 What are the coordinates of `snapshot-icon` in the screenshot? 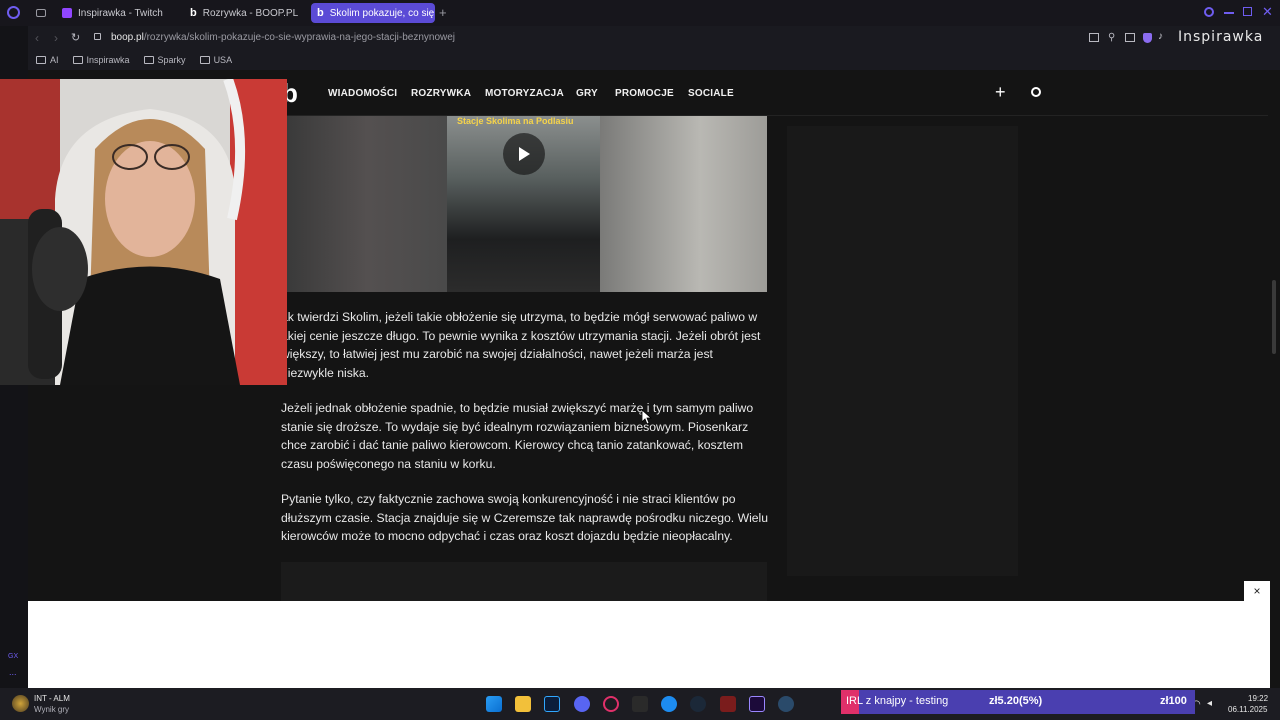 It's located at (1130, 37).